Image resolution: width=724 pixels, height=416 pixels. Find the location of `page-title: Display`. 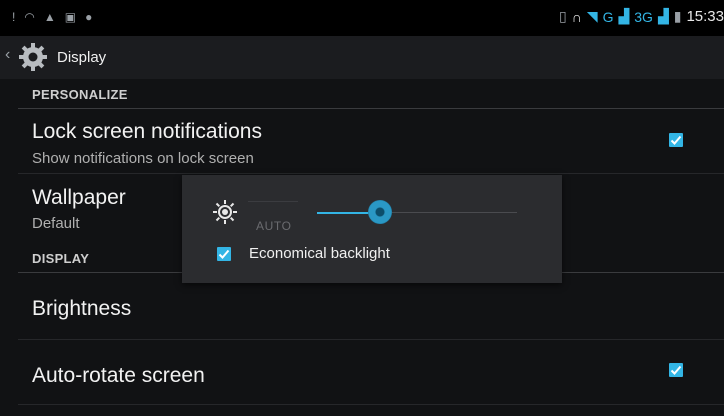

page-title: Display is located at coordinates (82, 57).